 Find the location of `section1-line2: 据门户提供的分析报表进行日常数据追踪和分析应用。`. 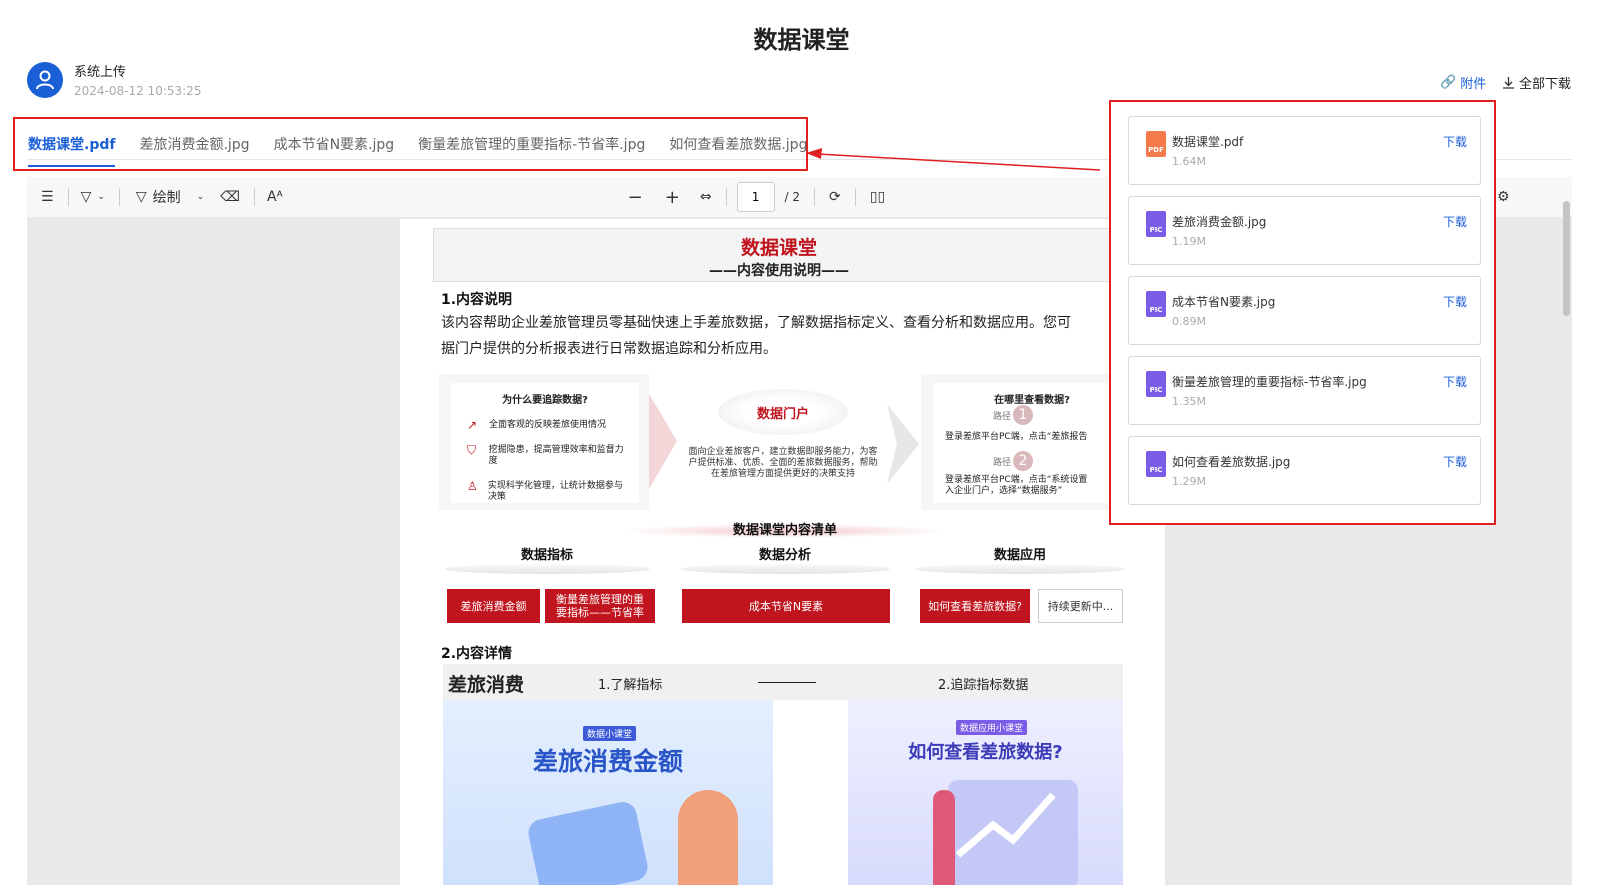

section1-line2: 据门户提供的分析报表进行日常数据追踪和分析应用。 is located at coordinates (609, 349).